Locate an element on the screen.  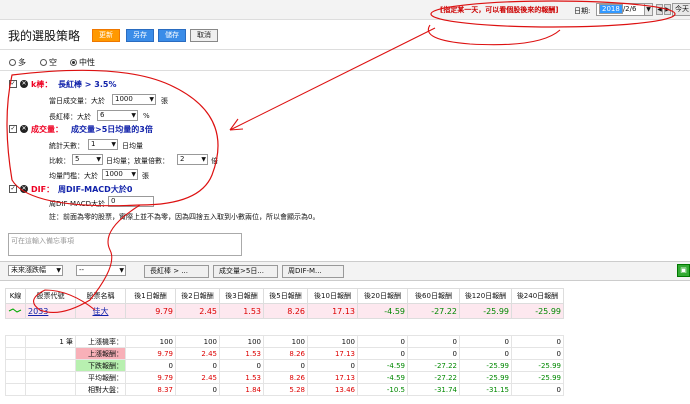
k-red-unit: % is located at coordinates (146, 116).